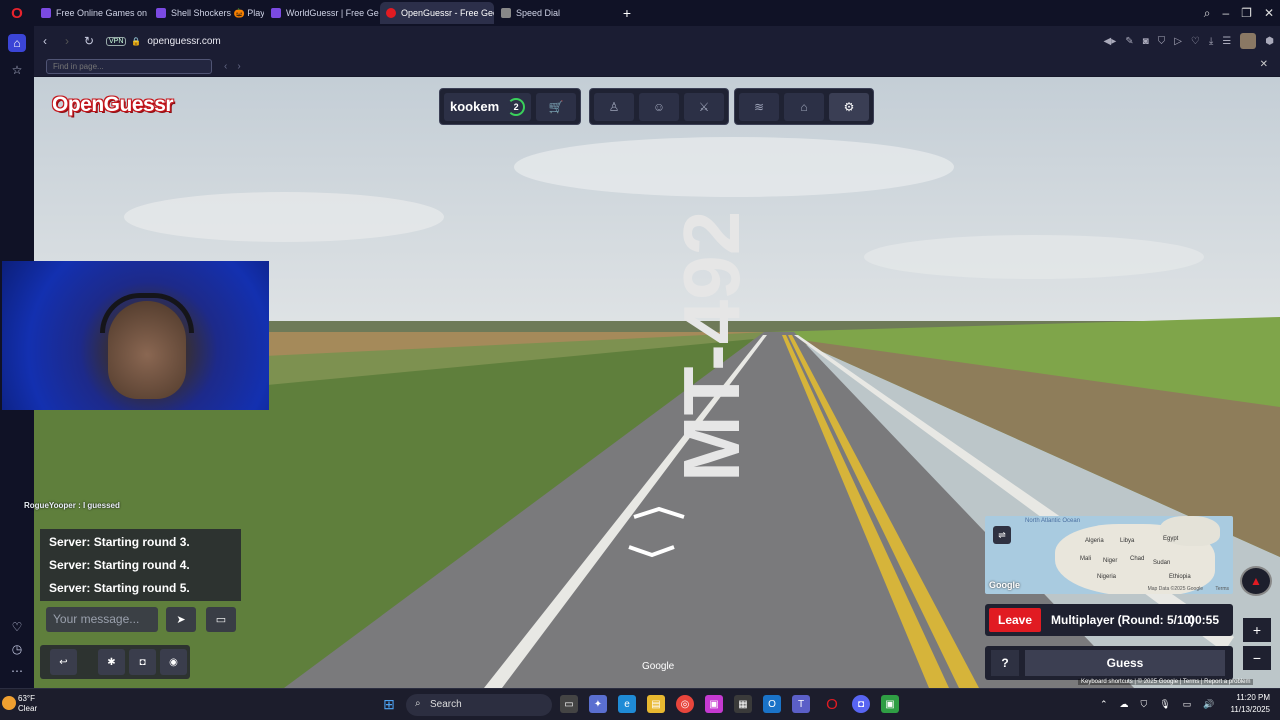 Image resolution: width=1280 pixels, height=720 pixels. What do you see at coordinates (181, 619) in the screenshot?
I see `send-icon: ➤` at bounding box center [181, 619].